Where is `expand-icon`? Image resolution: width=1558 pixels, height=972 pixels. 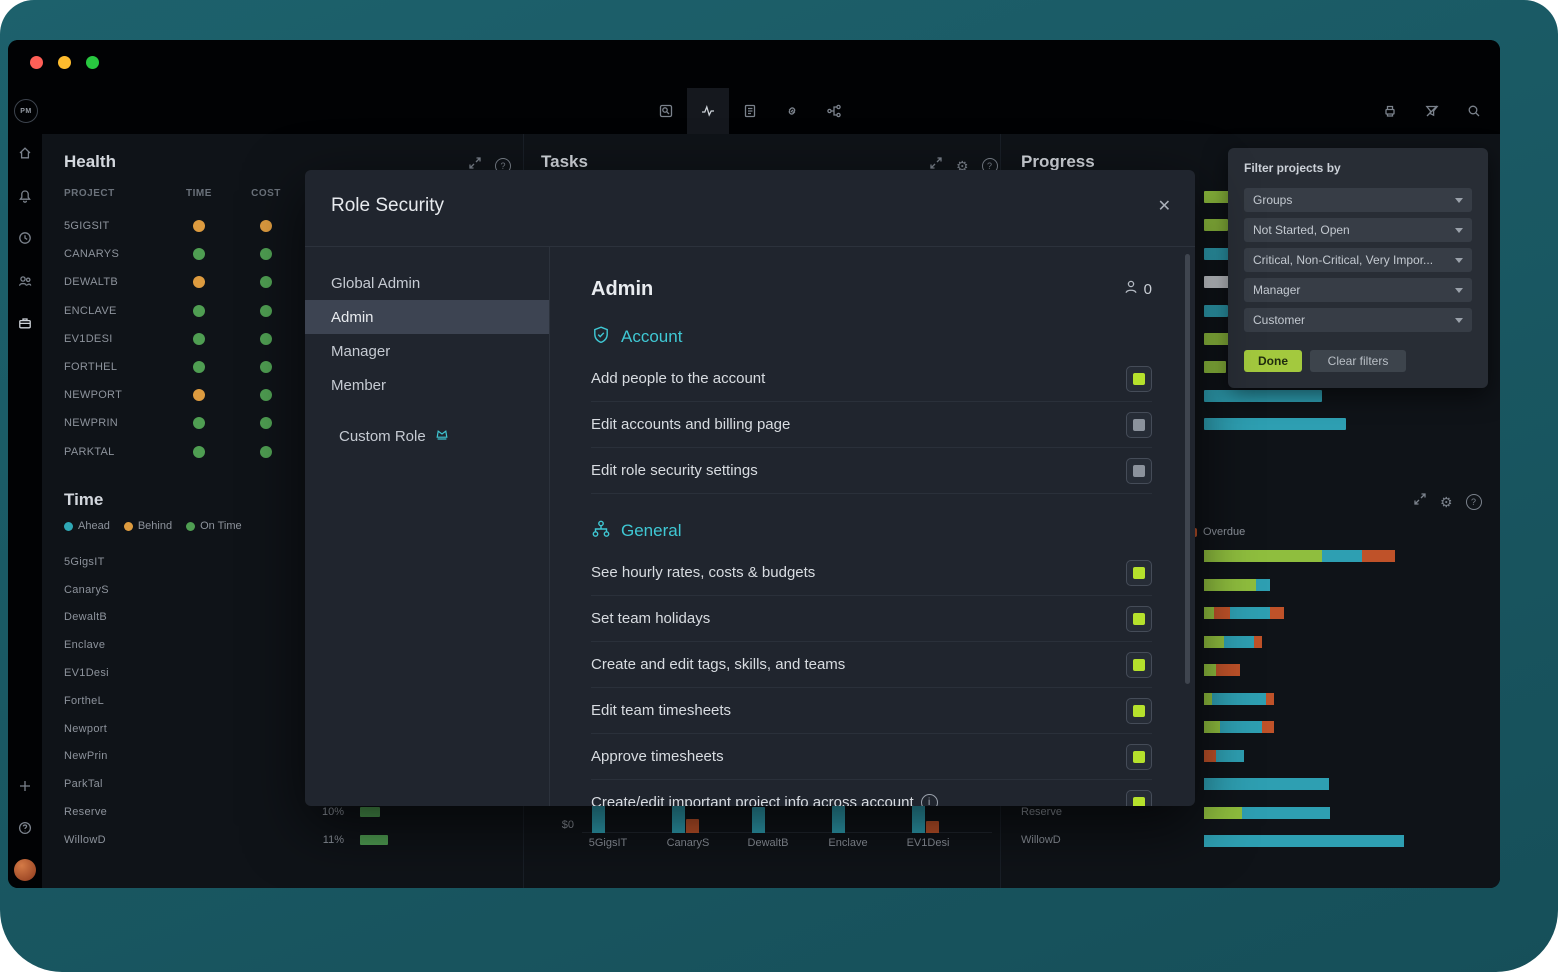 expand-icon is located at coordinates (1420, 501).